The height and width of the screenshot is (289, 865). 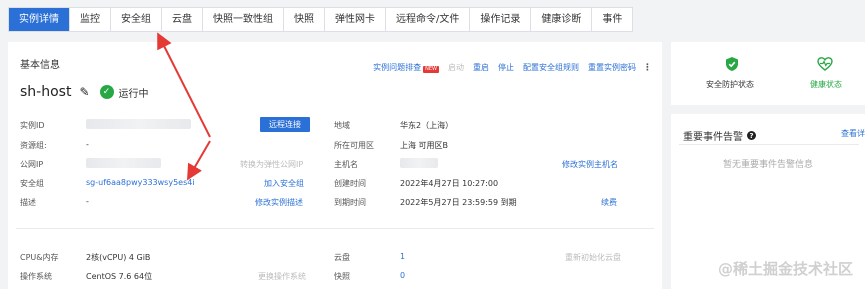 I want to click on tab-instance-details: 实例详情, so click(x=39, y=19).